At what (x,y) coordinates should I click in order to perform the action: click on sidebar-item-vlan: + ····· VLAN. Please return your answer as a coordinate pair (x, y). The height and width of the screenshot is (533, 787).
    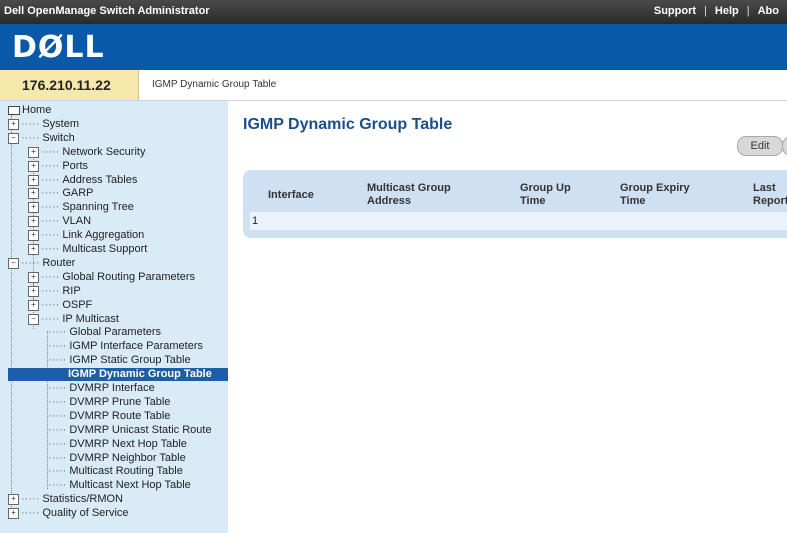
    Looking at the image, I should click on (59, 221).